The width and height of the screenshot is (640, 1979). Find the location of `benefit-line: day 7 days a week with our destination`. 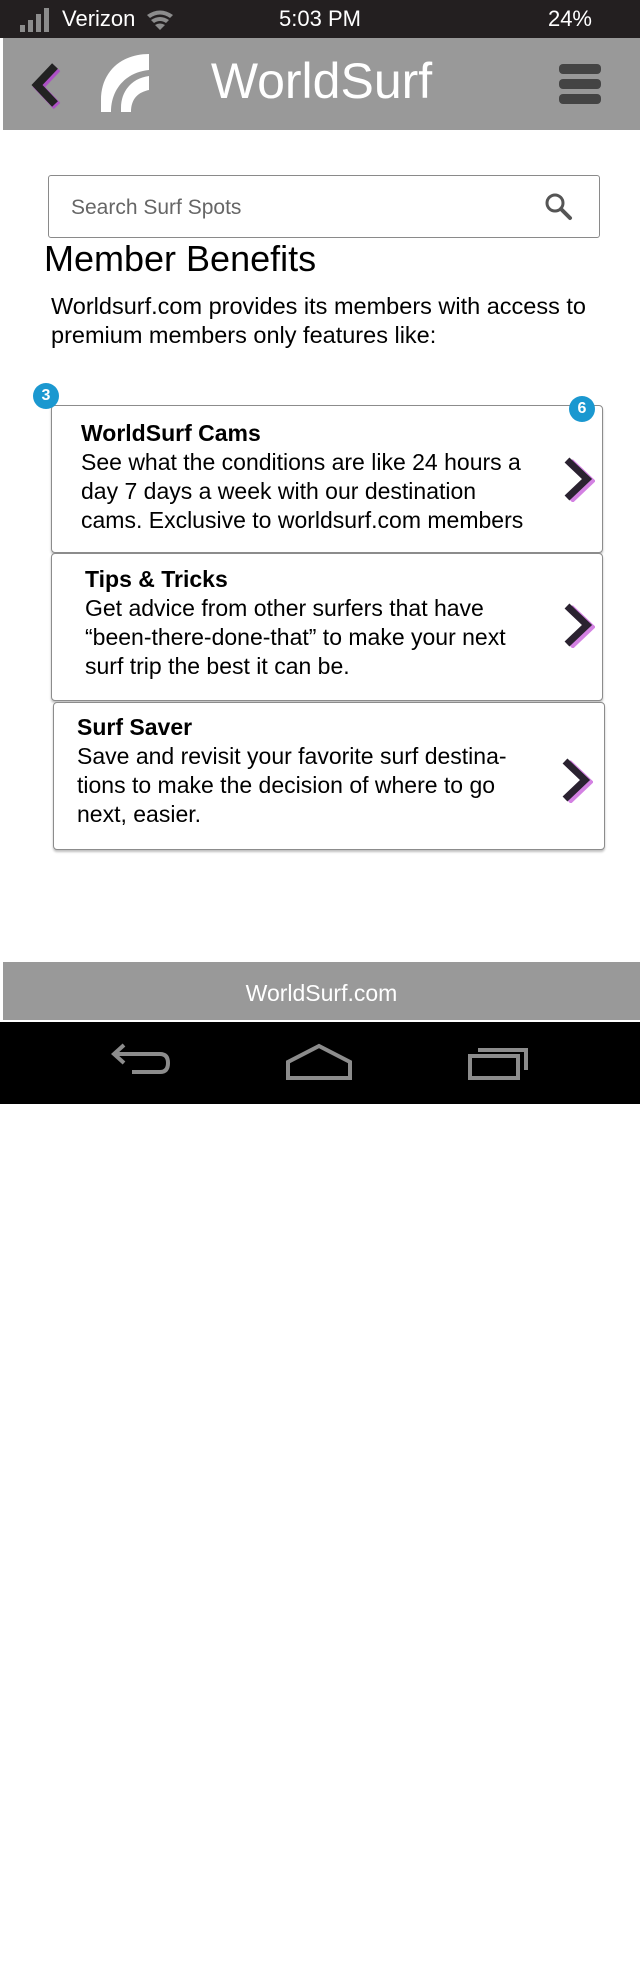

benefit-line: day 7 days a week with our destination is located at coordinates (279, 491).